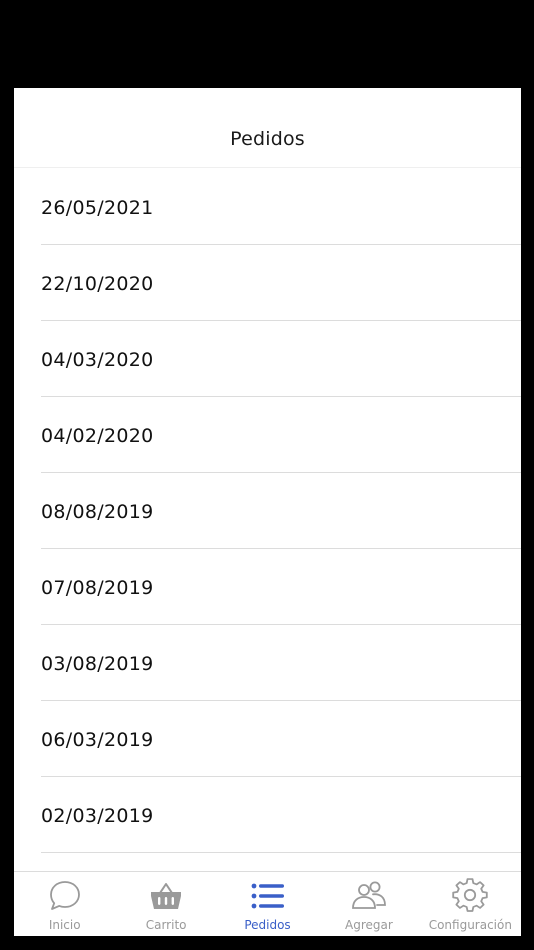 Image resolution: width=534 pixels, height=950 pixels. Describe the element at coordinates (65, 896) in the screenshot. I see `chat-bubble-icon` at that location.